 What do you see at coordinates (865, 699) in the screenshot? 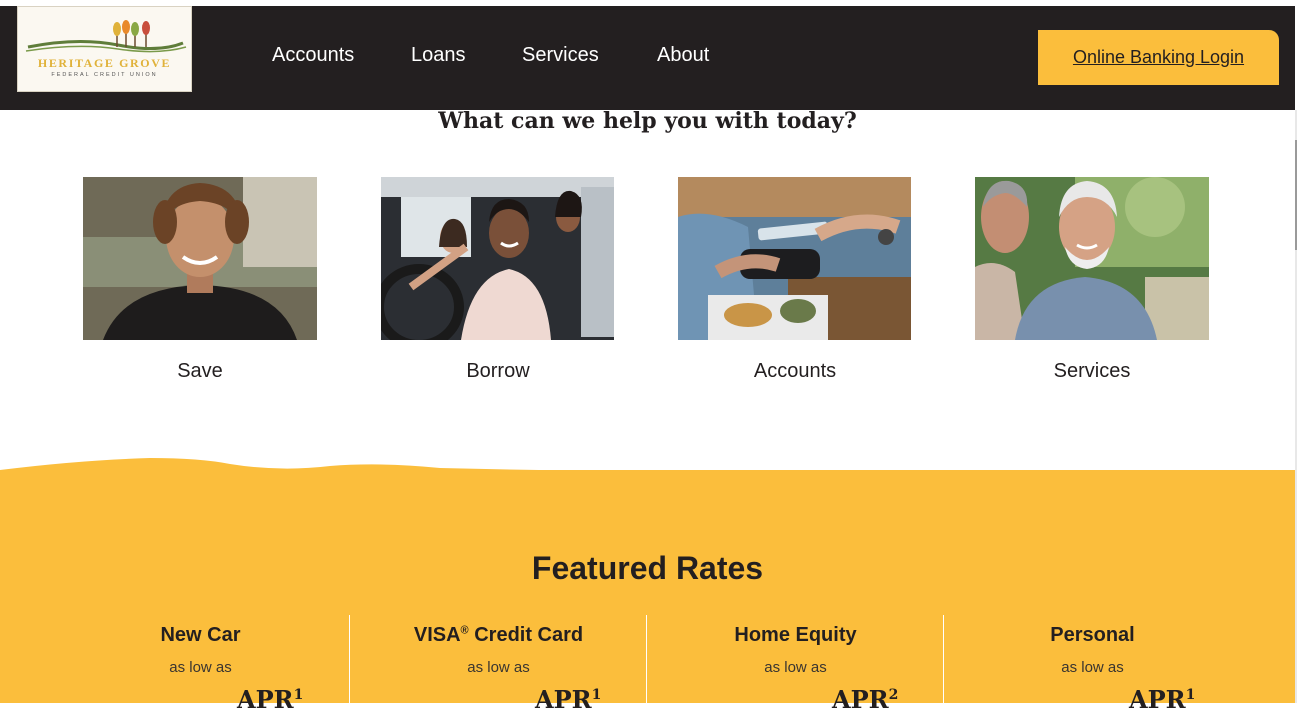
I see `rate-apr-label: APR2` at bounding box center [865, 699].